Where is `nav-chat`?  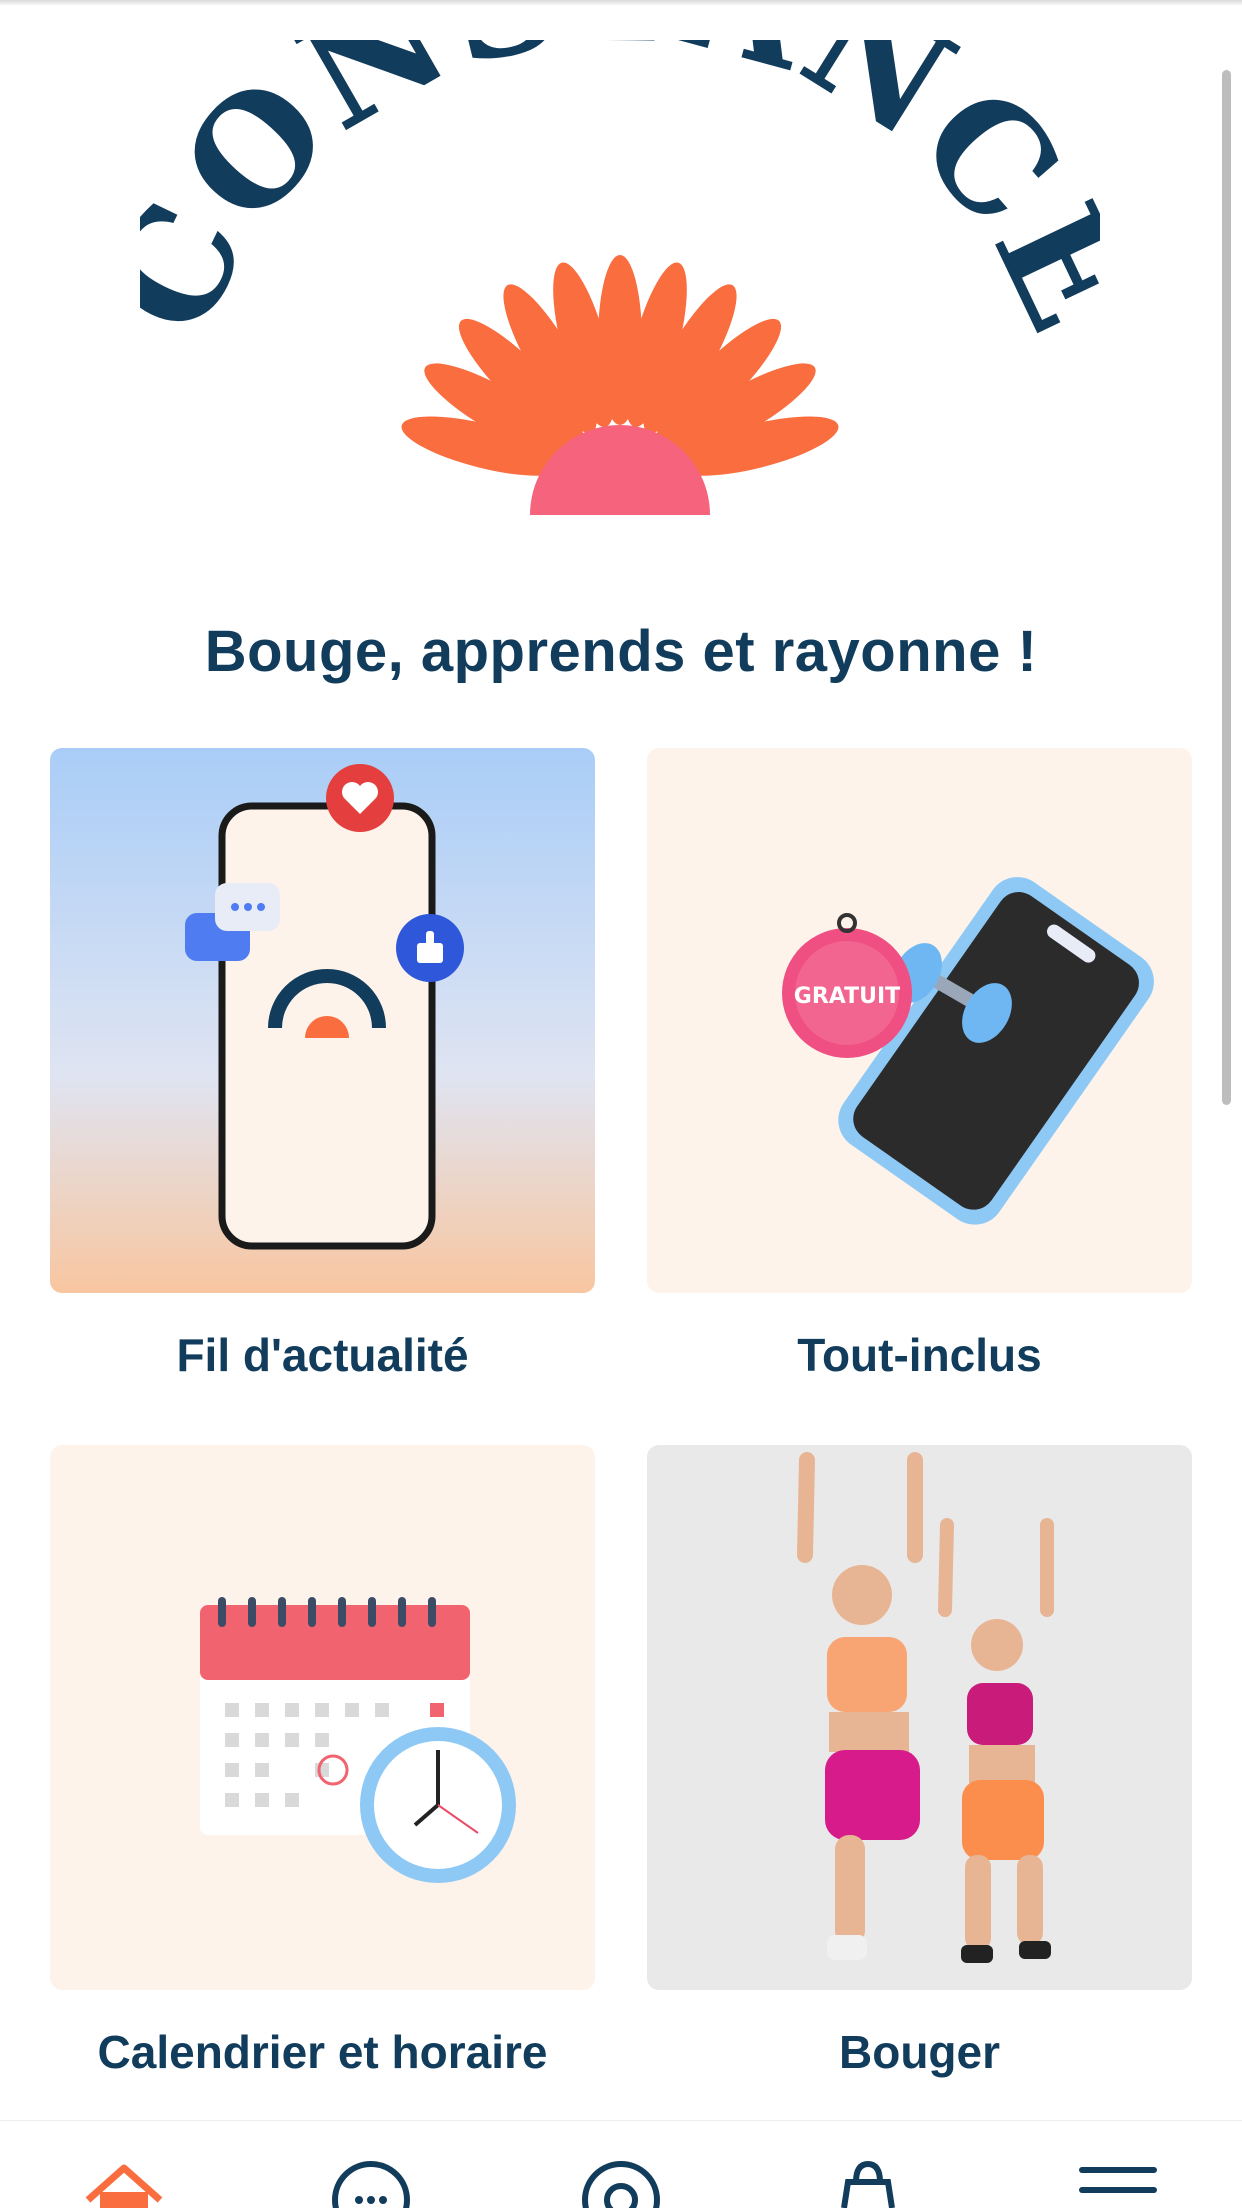 nav-chat is located at coordinates (381, 2184).